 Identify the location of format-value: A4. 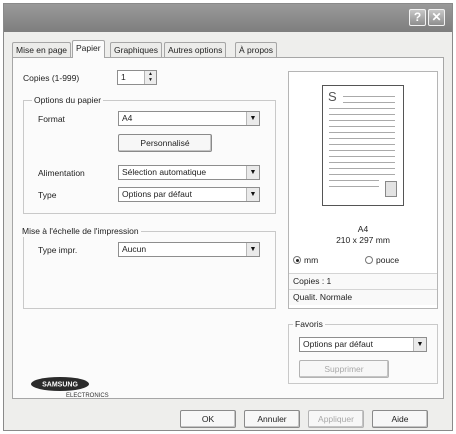
(127, 118).